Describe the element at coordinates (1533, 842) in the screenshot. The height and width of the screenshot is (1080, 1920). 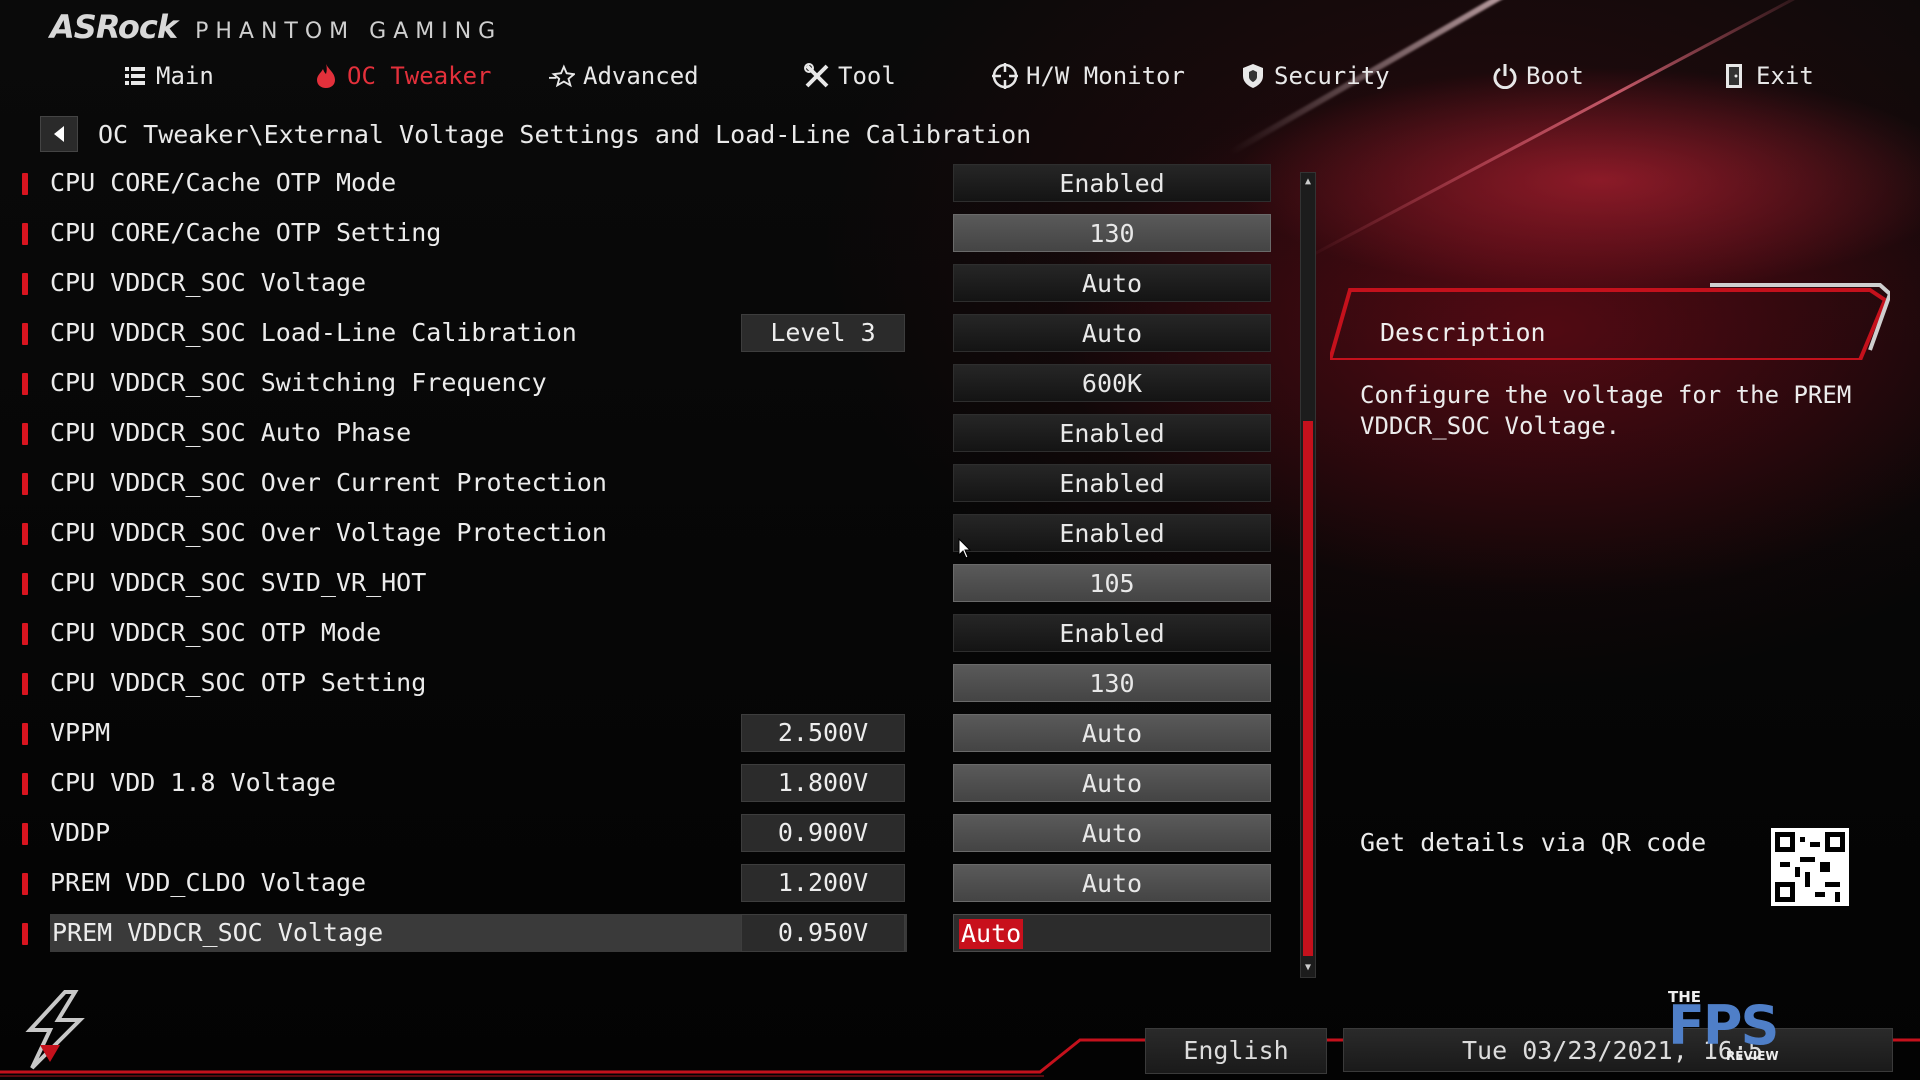
I see `qr-label: Get details via QR code` at that location.